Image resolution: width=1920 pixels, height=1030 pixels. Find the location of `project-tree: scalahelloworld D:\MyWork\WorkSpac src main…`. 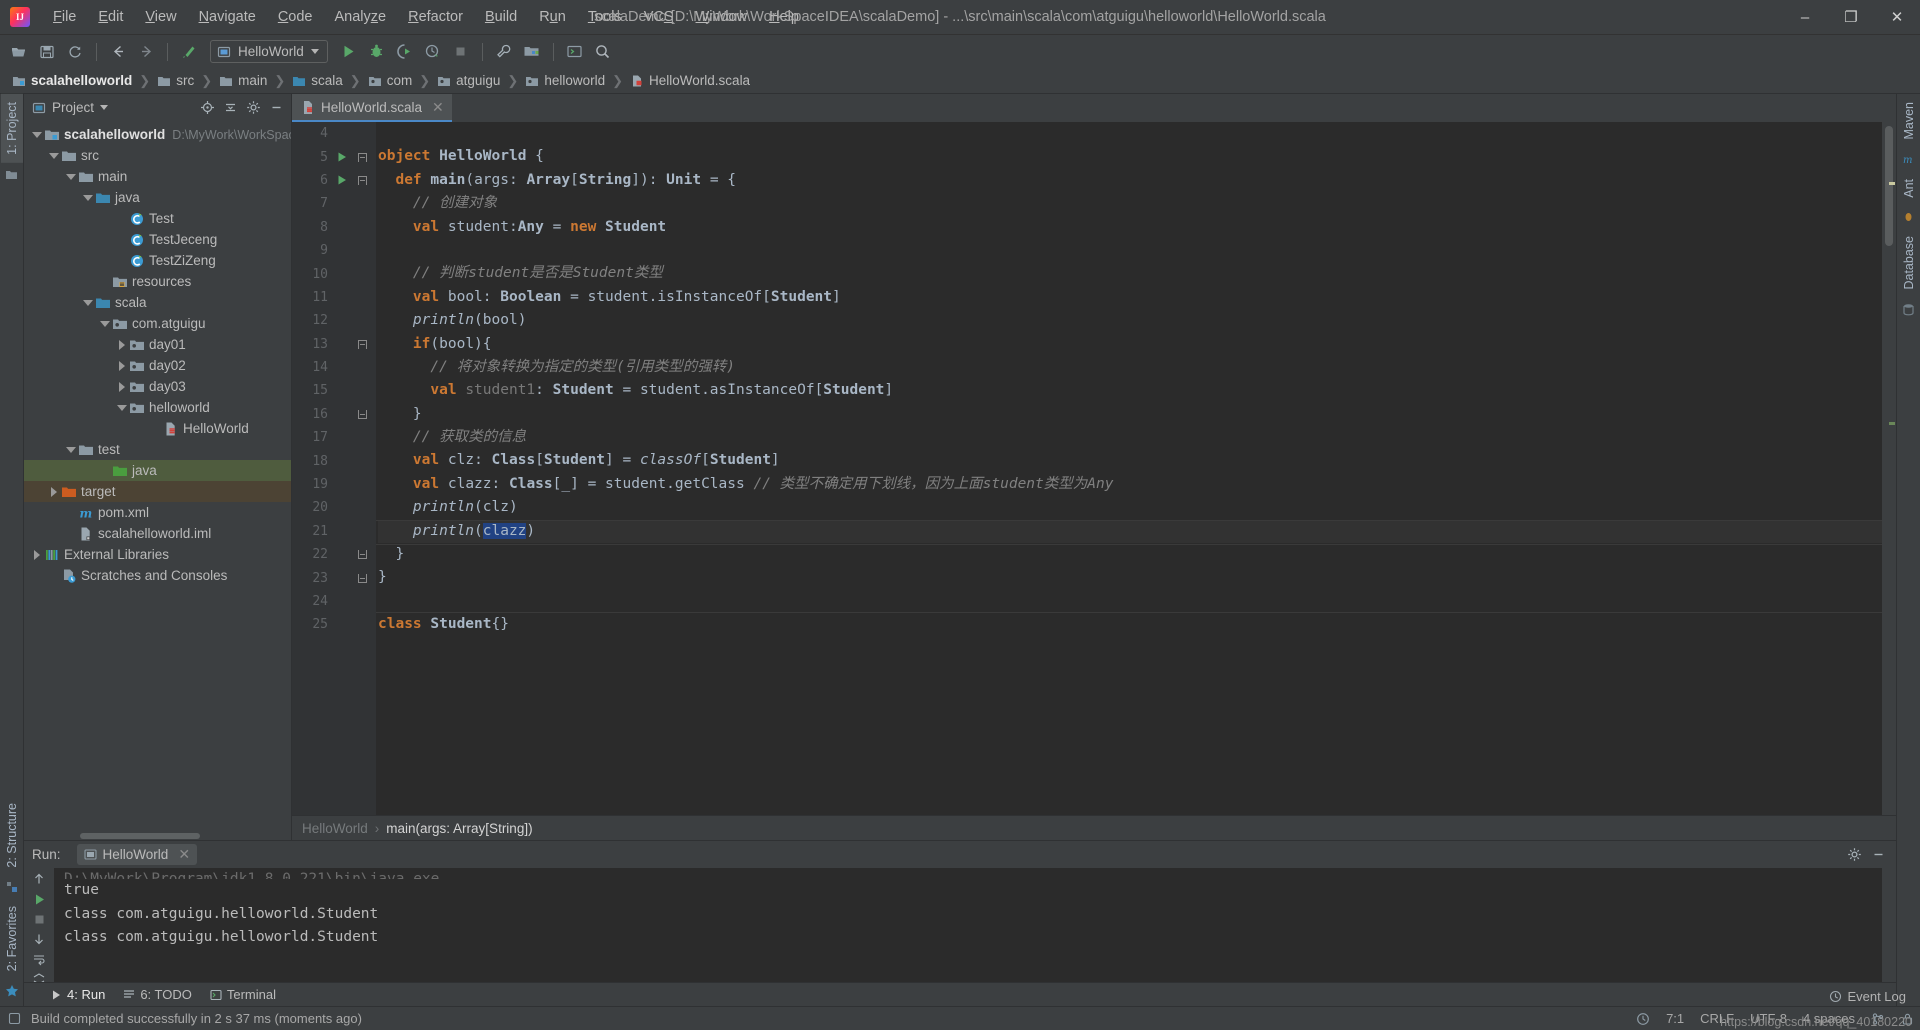

project-tree: scalahelloworld D:\MyWork\WorkSpac src main… is located at coordinates (157, 476).